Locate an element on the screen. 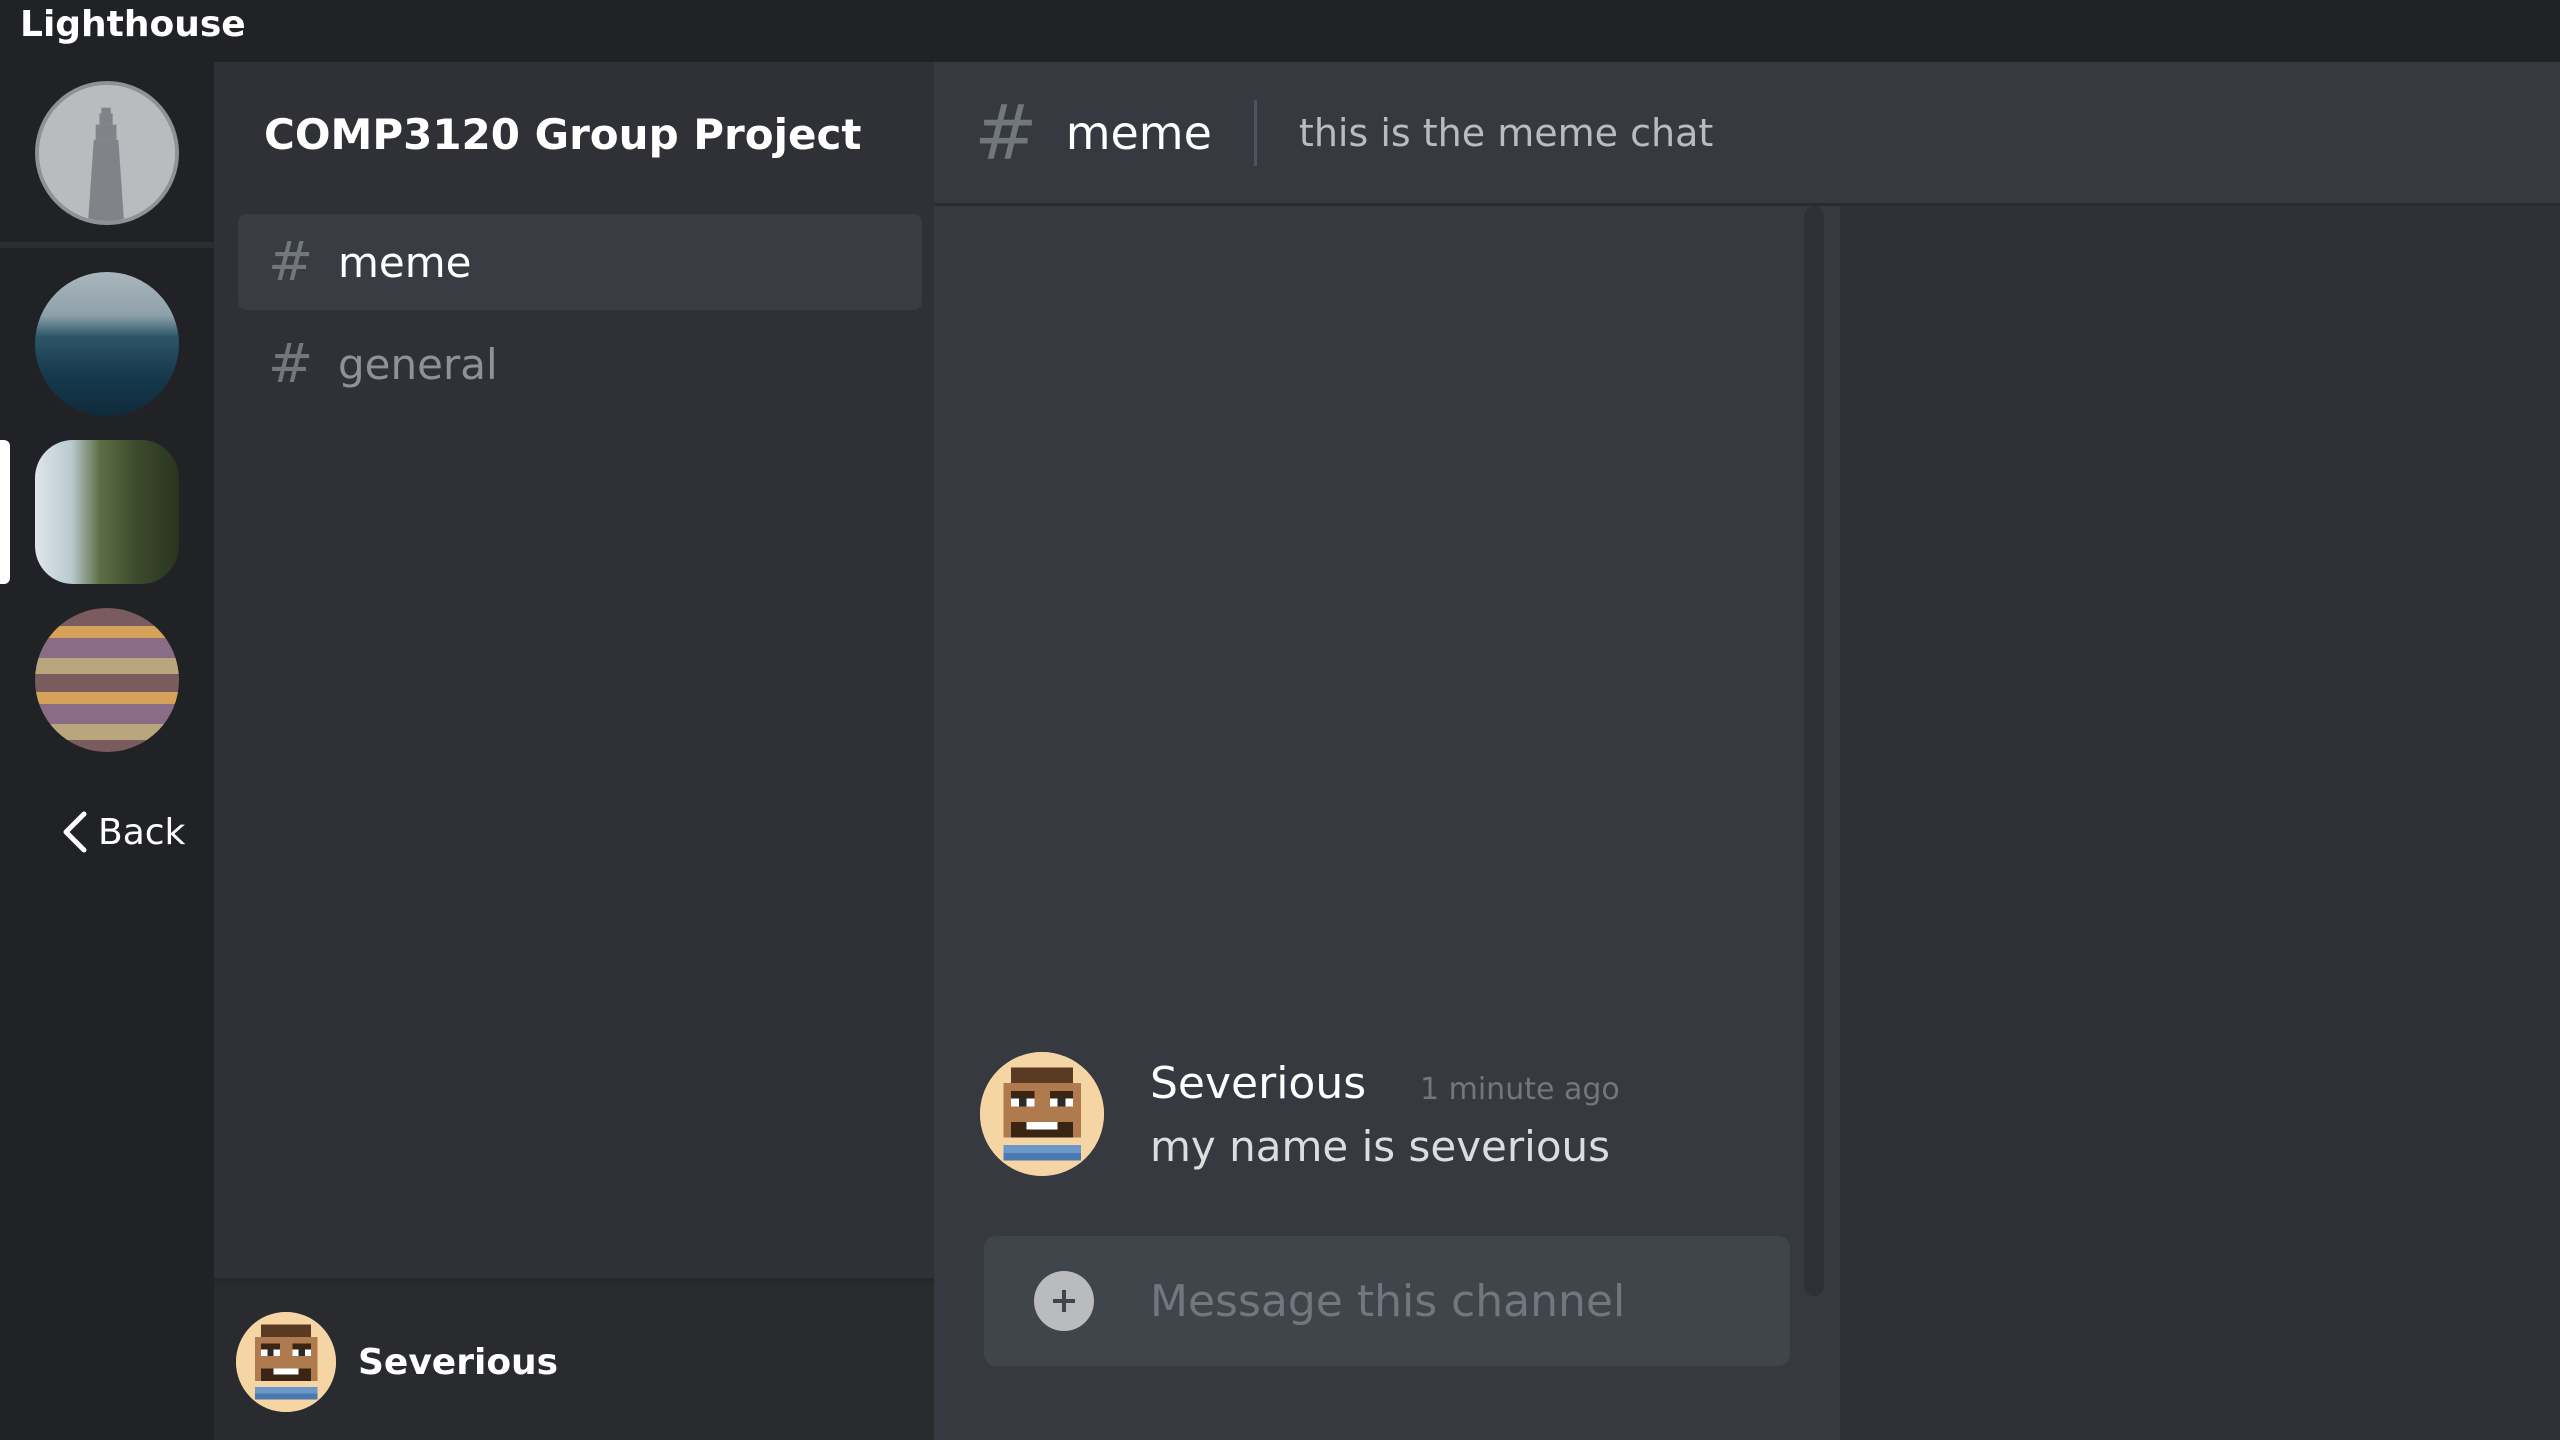  message-author: Severious is located at coordinates (1258, 1083).